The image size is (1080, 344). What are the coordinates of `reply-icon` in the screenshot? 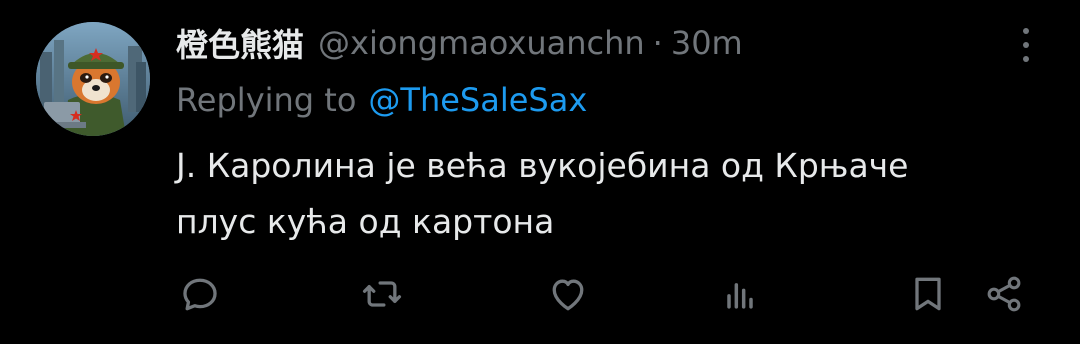 It's located at (200, 294).